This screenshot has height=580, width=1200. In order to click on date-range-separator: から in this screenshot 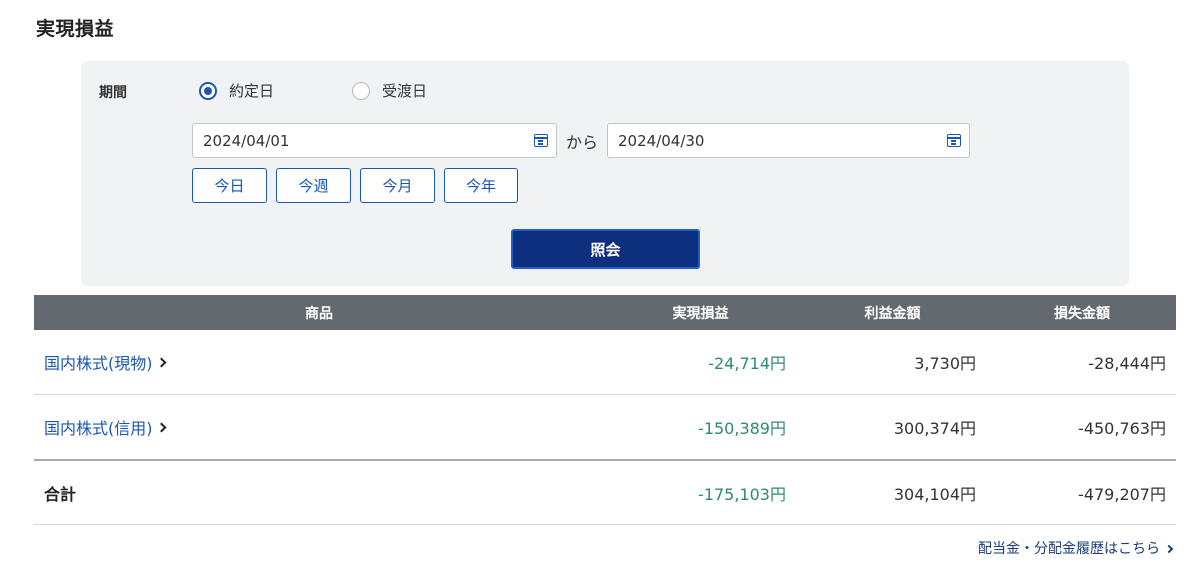, I will do `click(582, 142)`.